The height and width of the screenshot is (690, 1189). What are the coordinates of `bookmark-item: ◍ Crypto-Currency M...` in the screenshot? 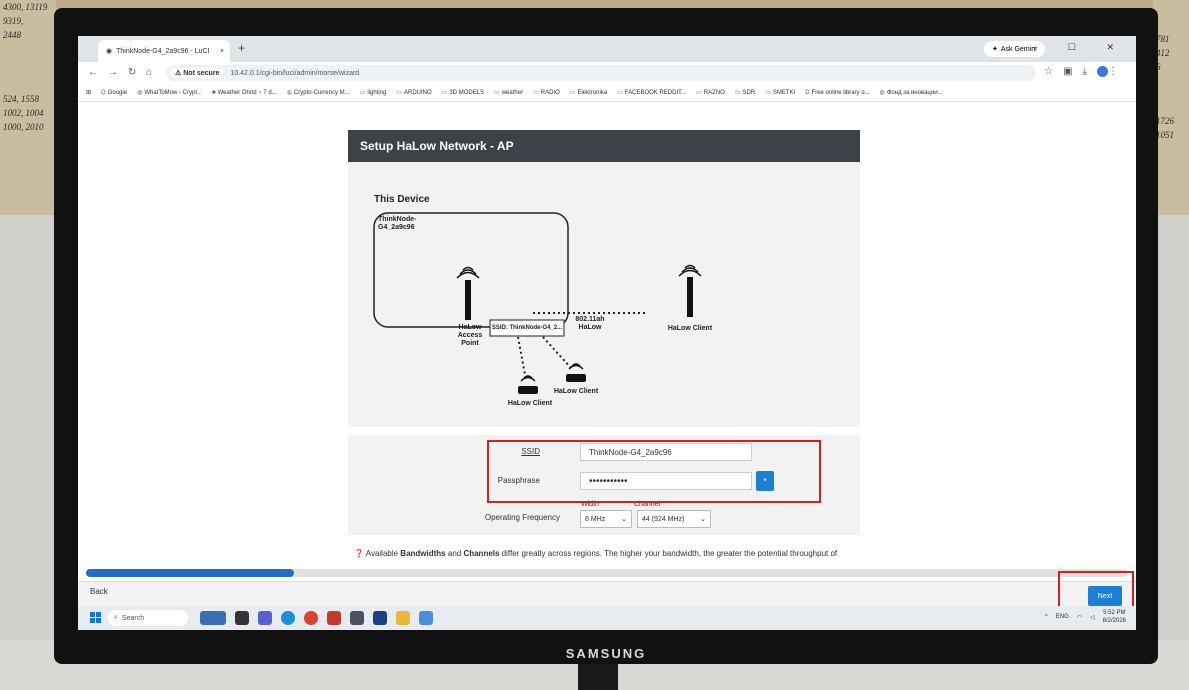 It's located at (318, 92).